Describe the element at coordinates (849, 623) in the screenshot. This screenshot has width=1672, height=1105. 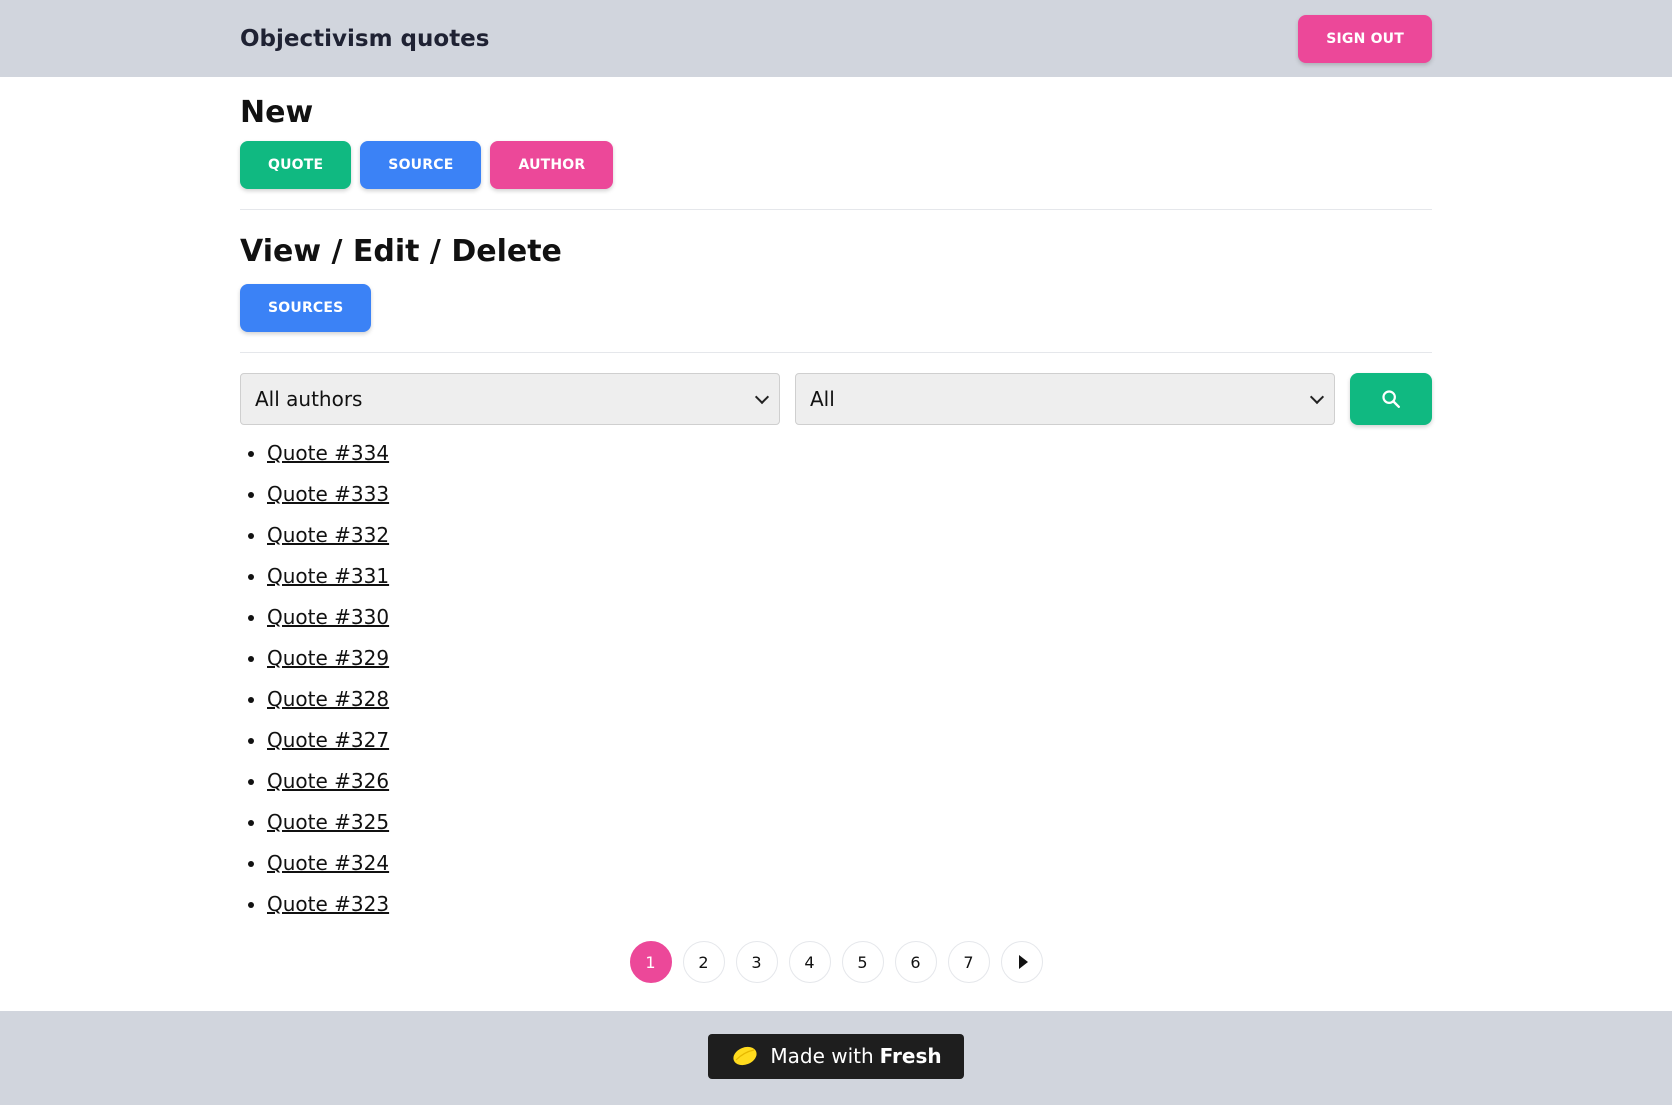
I see `list-item: Quote #330` at that location.